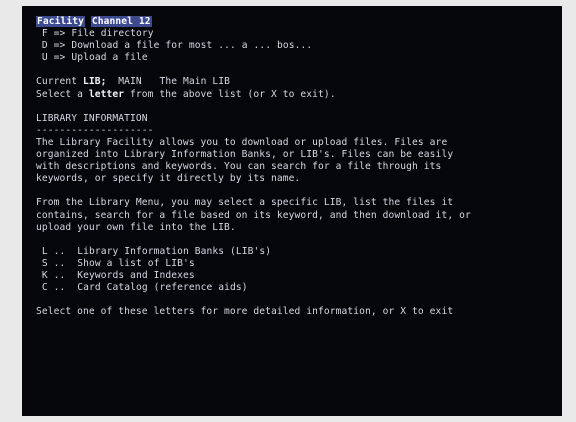 The height and width of the screenshot is (422, 576). I want to click on option-lib-banks: L .. Library Information Banks (LIB's), so click(293, 252).